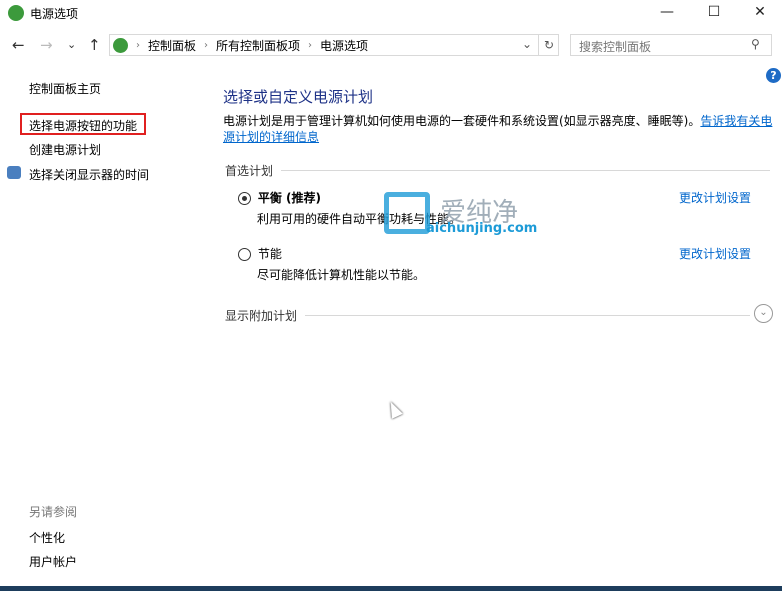 This screenshot has width=782, height=591. Describe the element at coordinates (482, 228) in the screenshot. I see `watermark-url: aichunjing.com` at that location.